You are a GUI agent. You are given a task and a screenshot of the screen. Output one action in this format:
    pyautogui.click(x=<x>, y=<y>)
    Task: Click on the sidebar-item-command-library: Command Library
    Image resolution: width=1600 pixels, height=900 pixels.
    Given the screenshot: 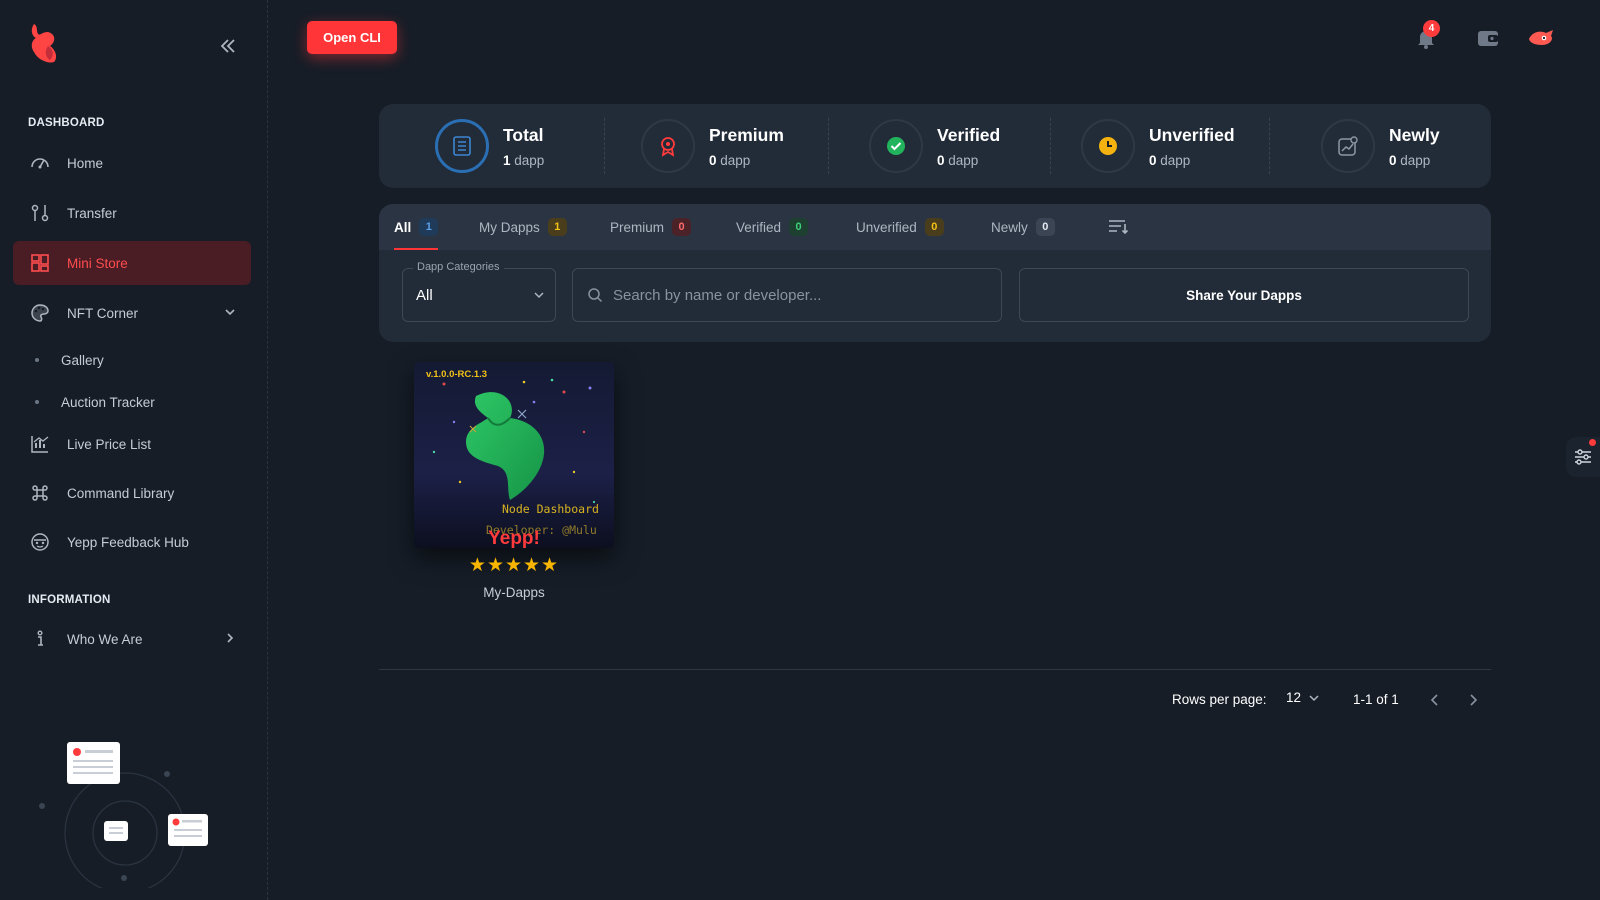 What is the action you would take?
    pyautogui.click(x=132, y=493)
    